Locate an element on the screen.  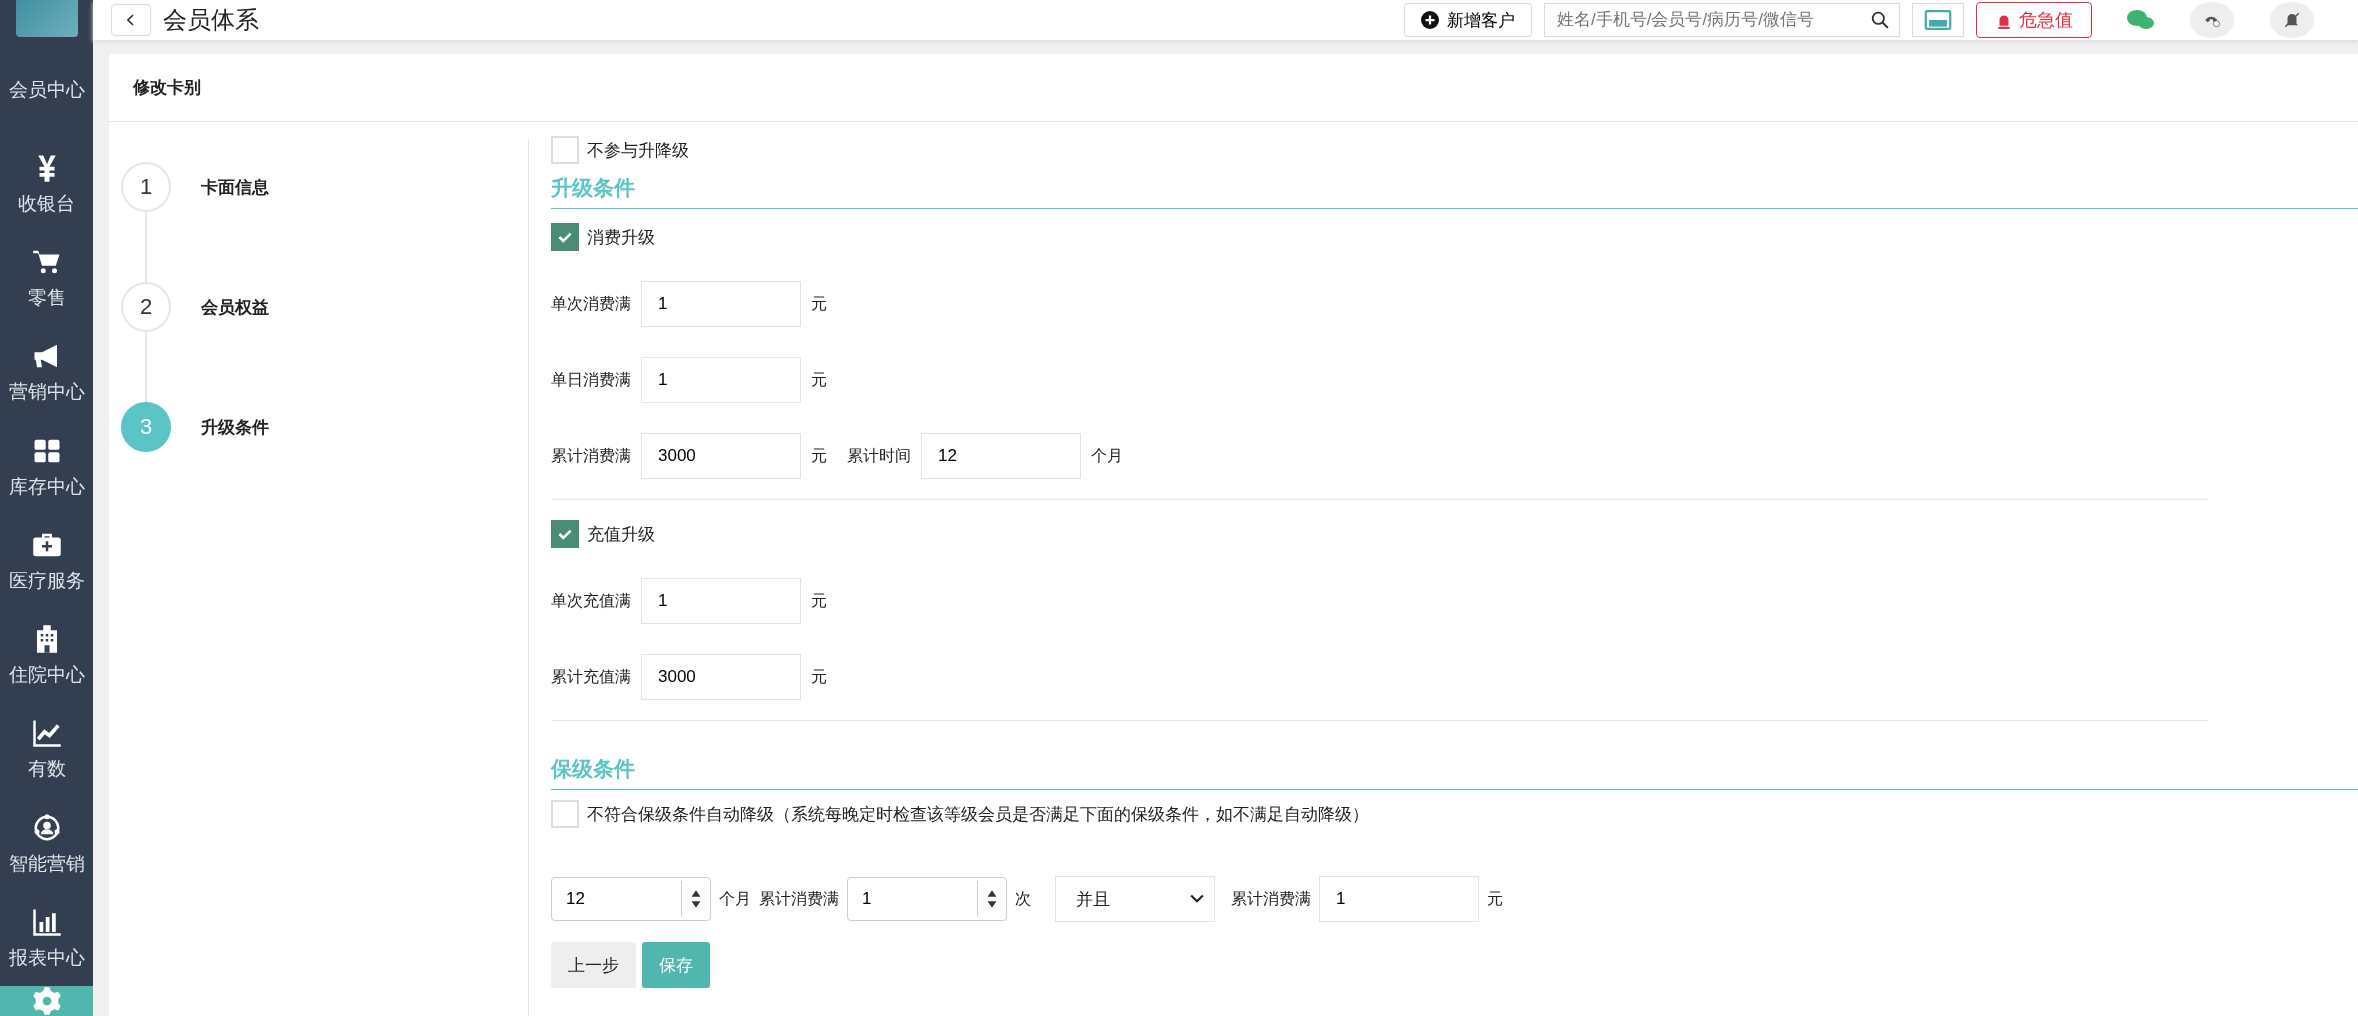
step-number: 1 is located at coordinates (146, 187).